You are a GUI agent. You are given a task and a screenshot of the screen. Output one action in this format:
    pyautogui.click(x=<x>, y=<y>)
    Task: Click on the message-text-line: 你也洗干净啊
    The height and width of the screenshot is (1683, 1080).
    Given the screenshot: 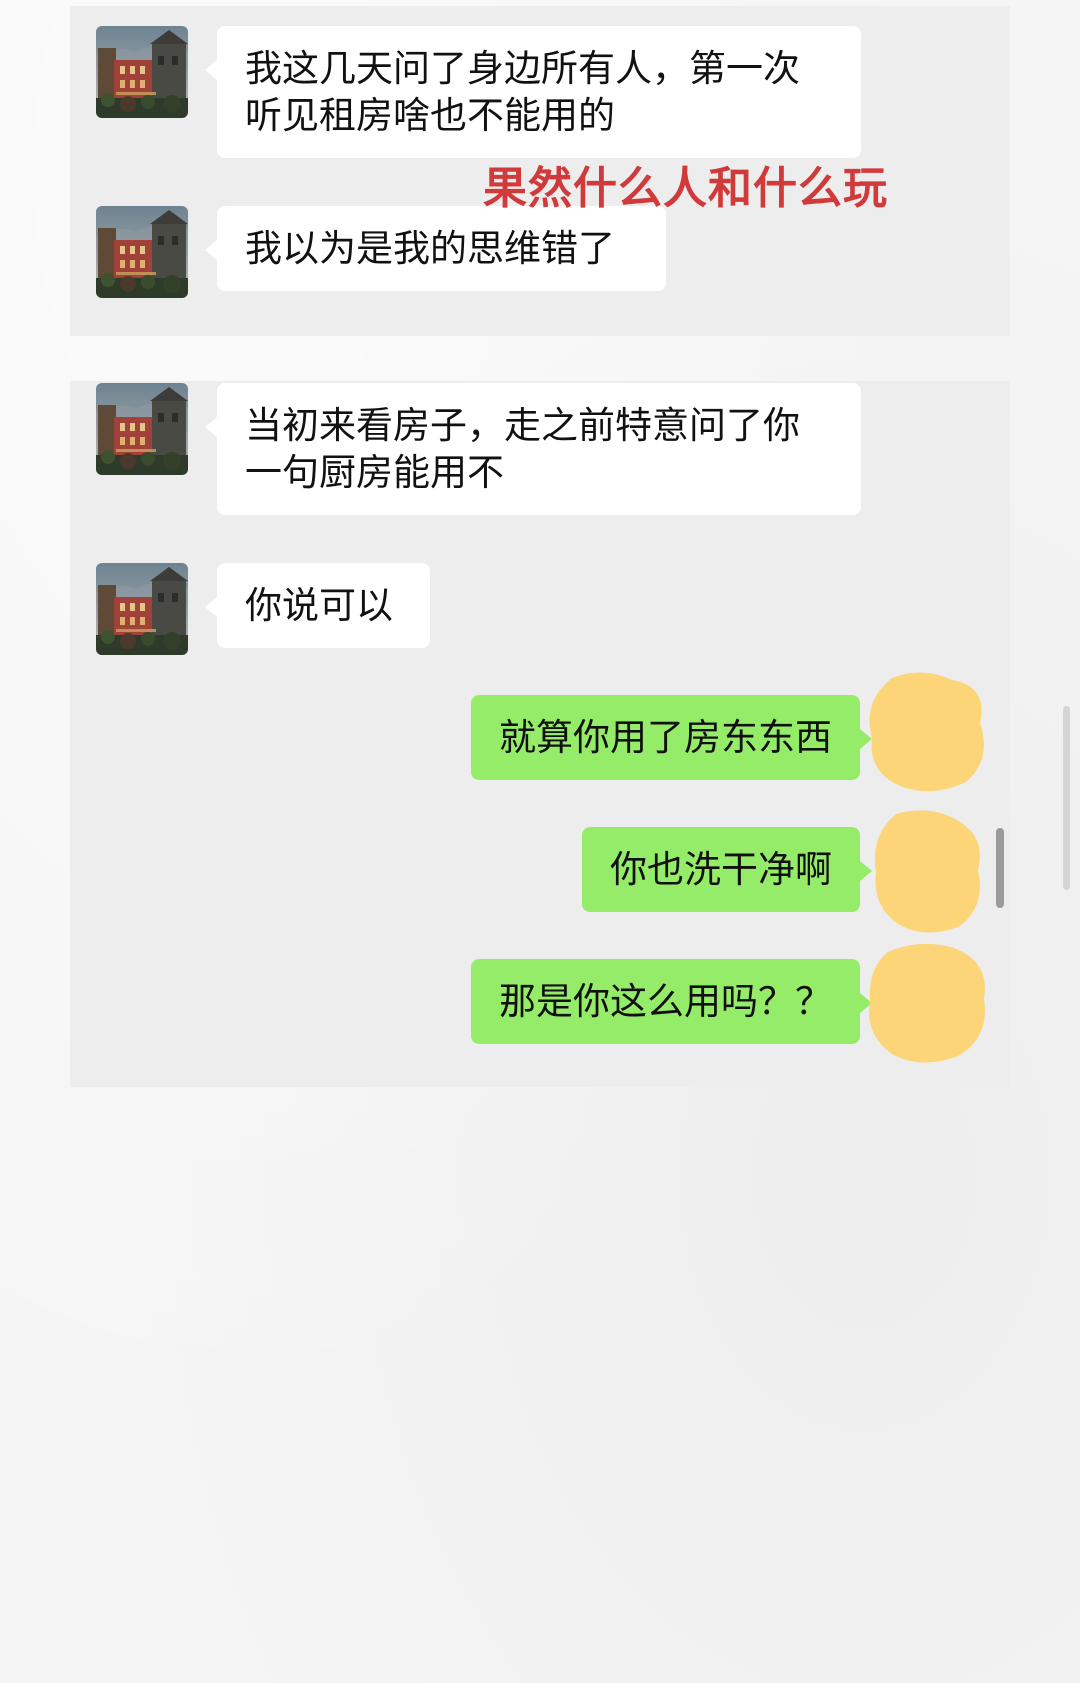 What is the action you would take?
    pyautogui.click(x=721, y=869)
    